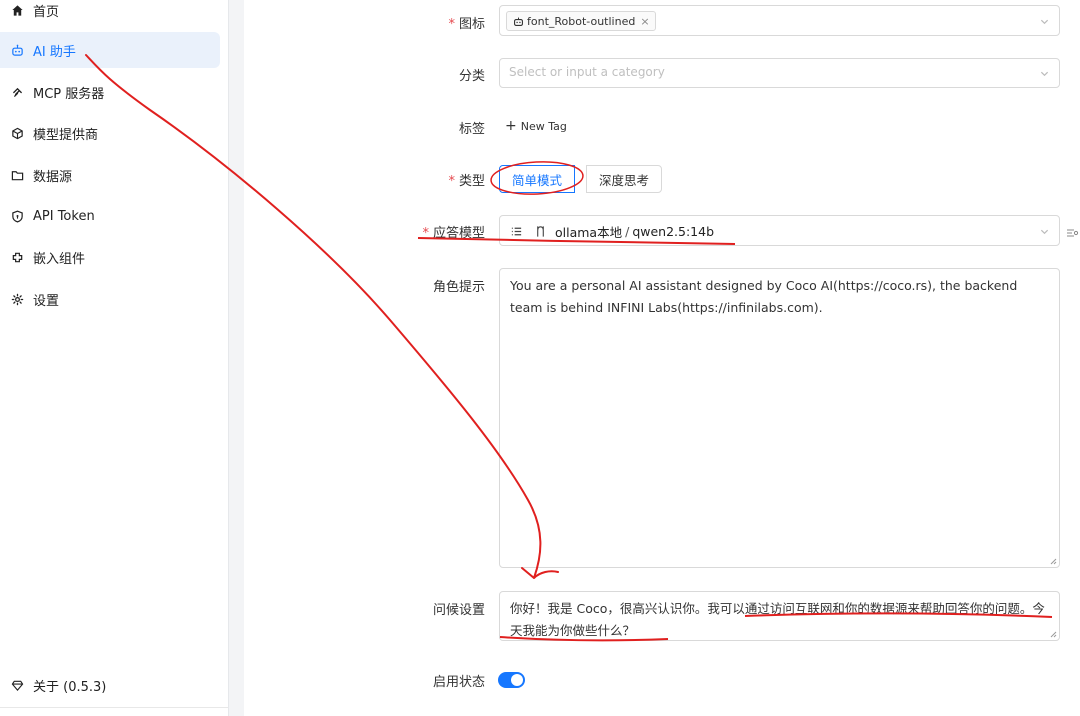 This screenshot has width=1080, height=716. What do you see at coordinates (53, 177) in the screenshot?
I see `sidebar-item-label: 数据源` at bounding box center [53, 177].